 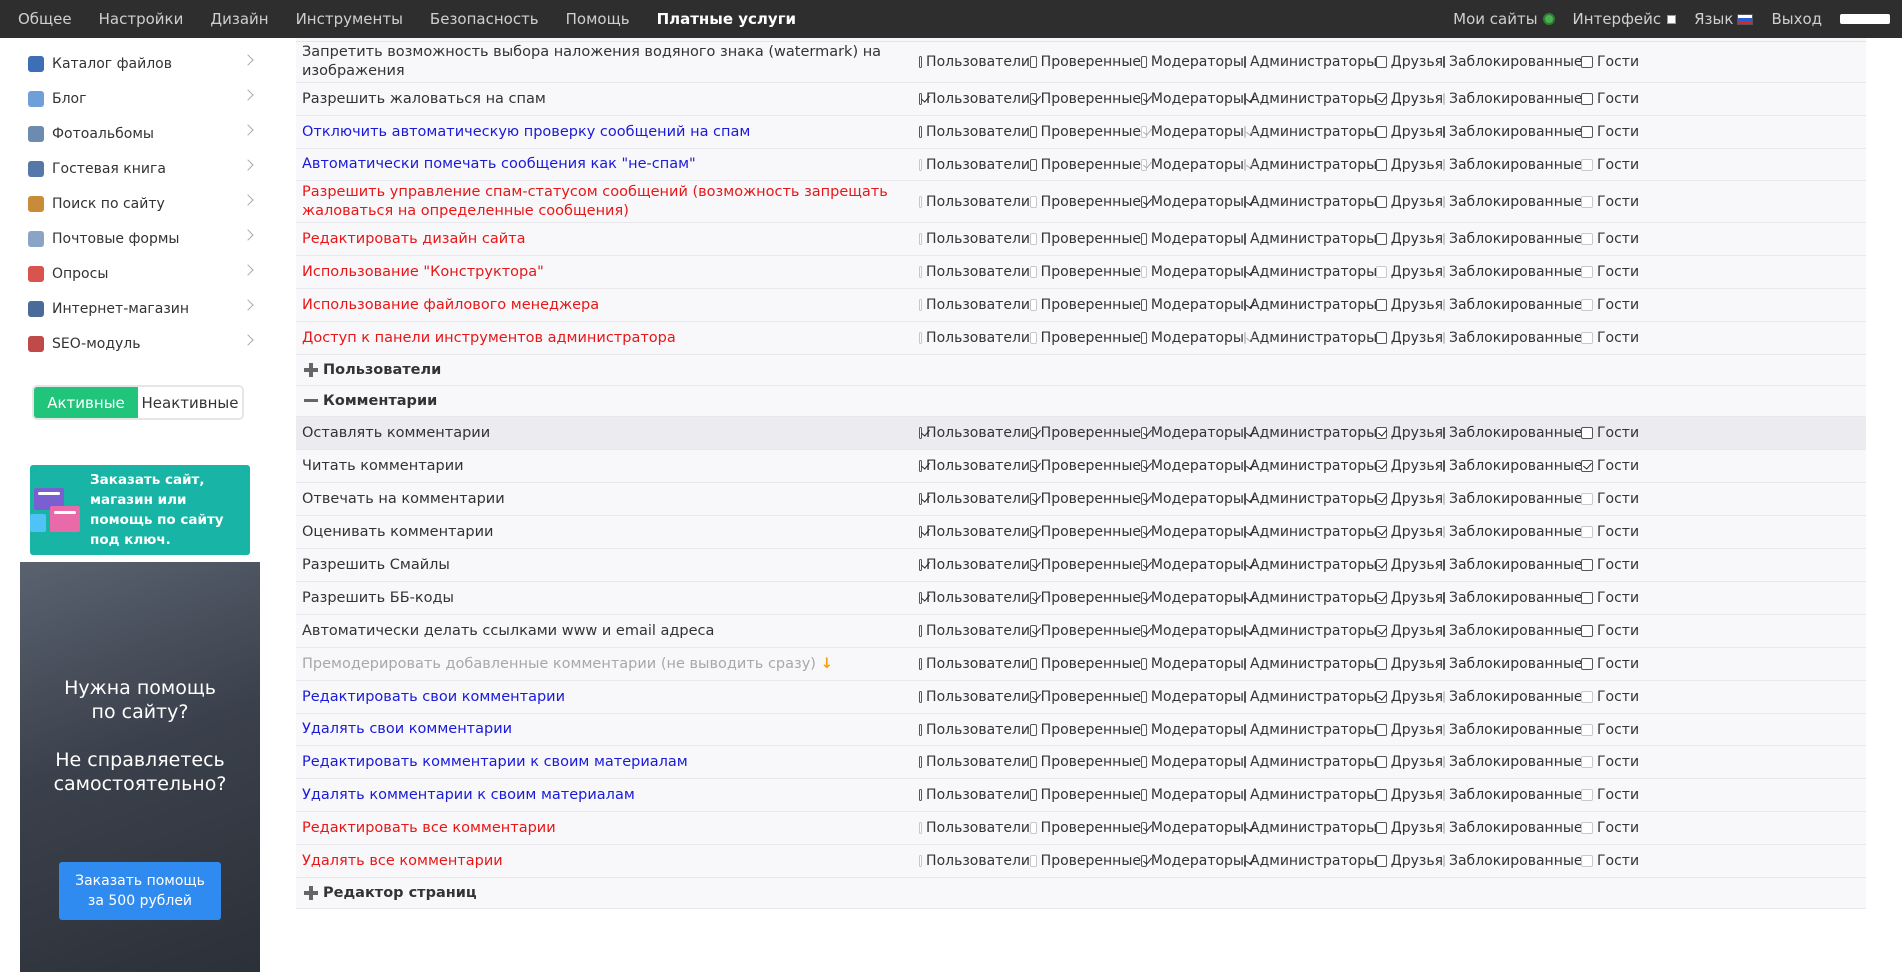 What do you see at coordinates (45, 19) in the screenshot?
I see `nav-general: Общее` at bounding box center [45, 19].